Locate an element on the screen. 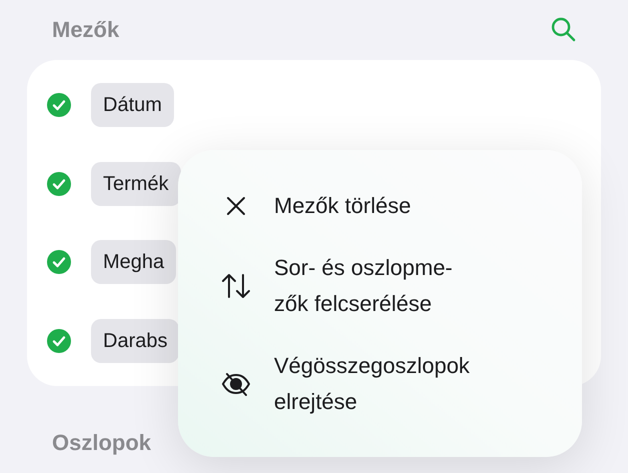  menu-item-label: Végösszegoszlopok elrejtése is located at coordinates (372, 384).